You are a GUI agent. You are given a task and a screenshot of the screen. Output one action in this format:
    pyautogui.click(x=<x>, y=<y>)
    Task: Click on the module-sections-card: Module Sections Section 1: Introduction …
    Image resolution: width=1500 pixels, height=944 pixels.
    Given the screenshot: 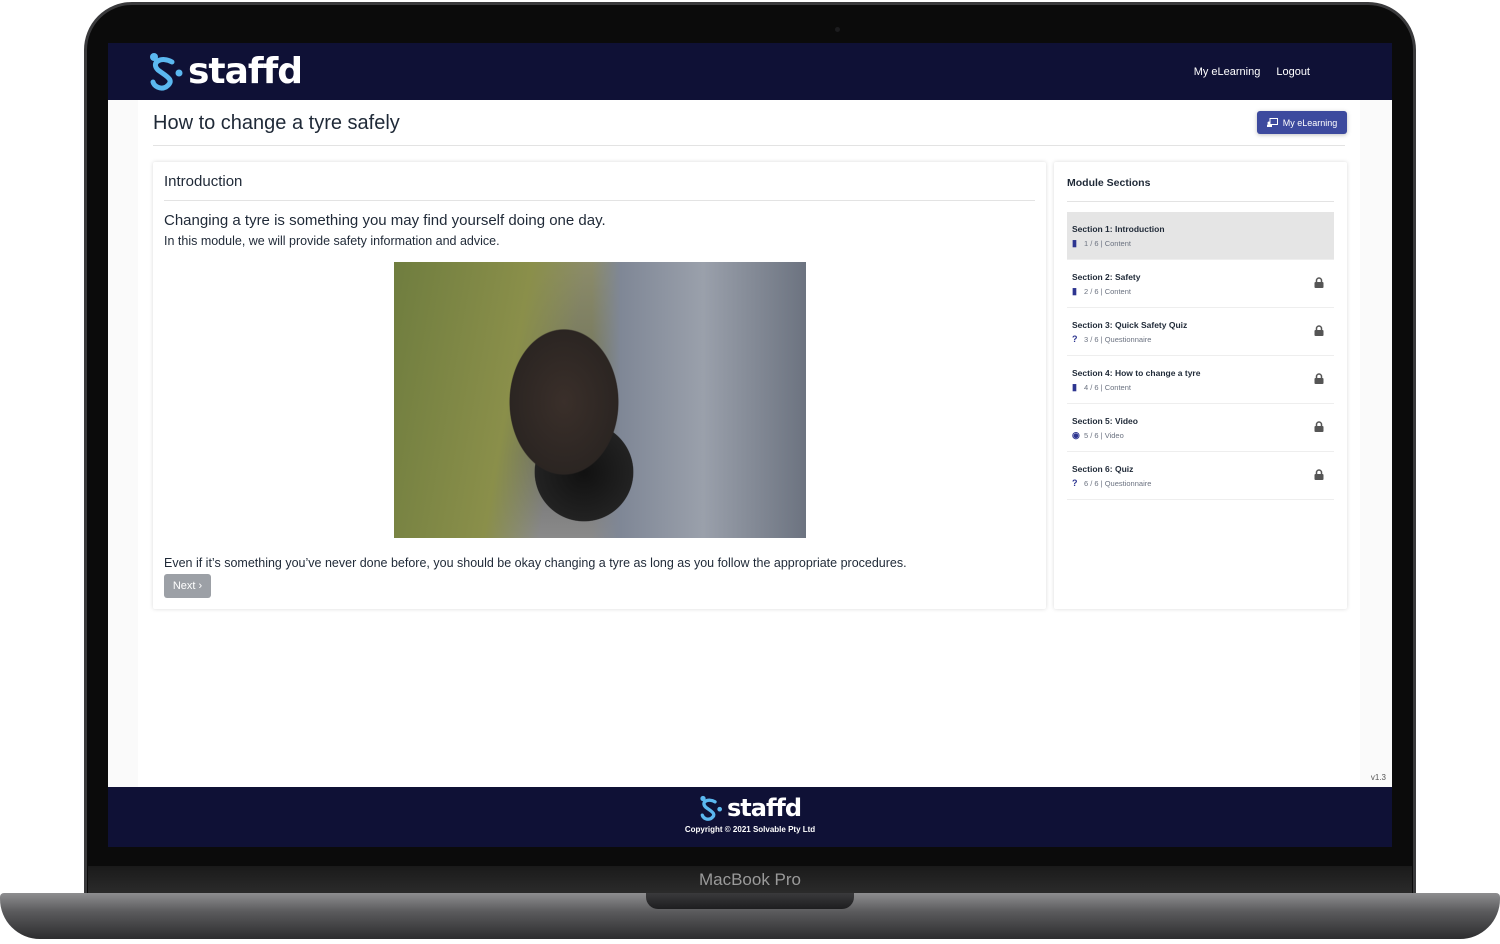 What is the action you would take?
    pyautogui.click(x=1200, y=385)
    